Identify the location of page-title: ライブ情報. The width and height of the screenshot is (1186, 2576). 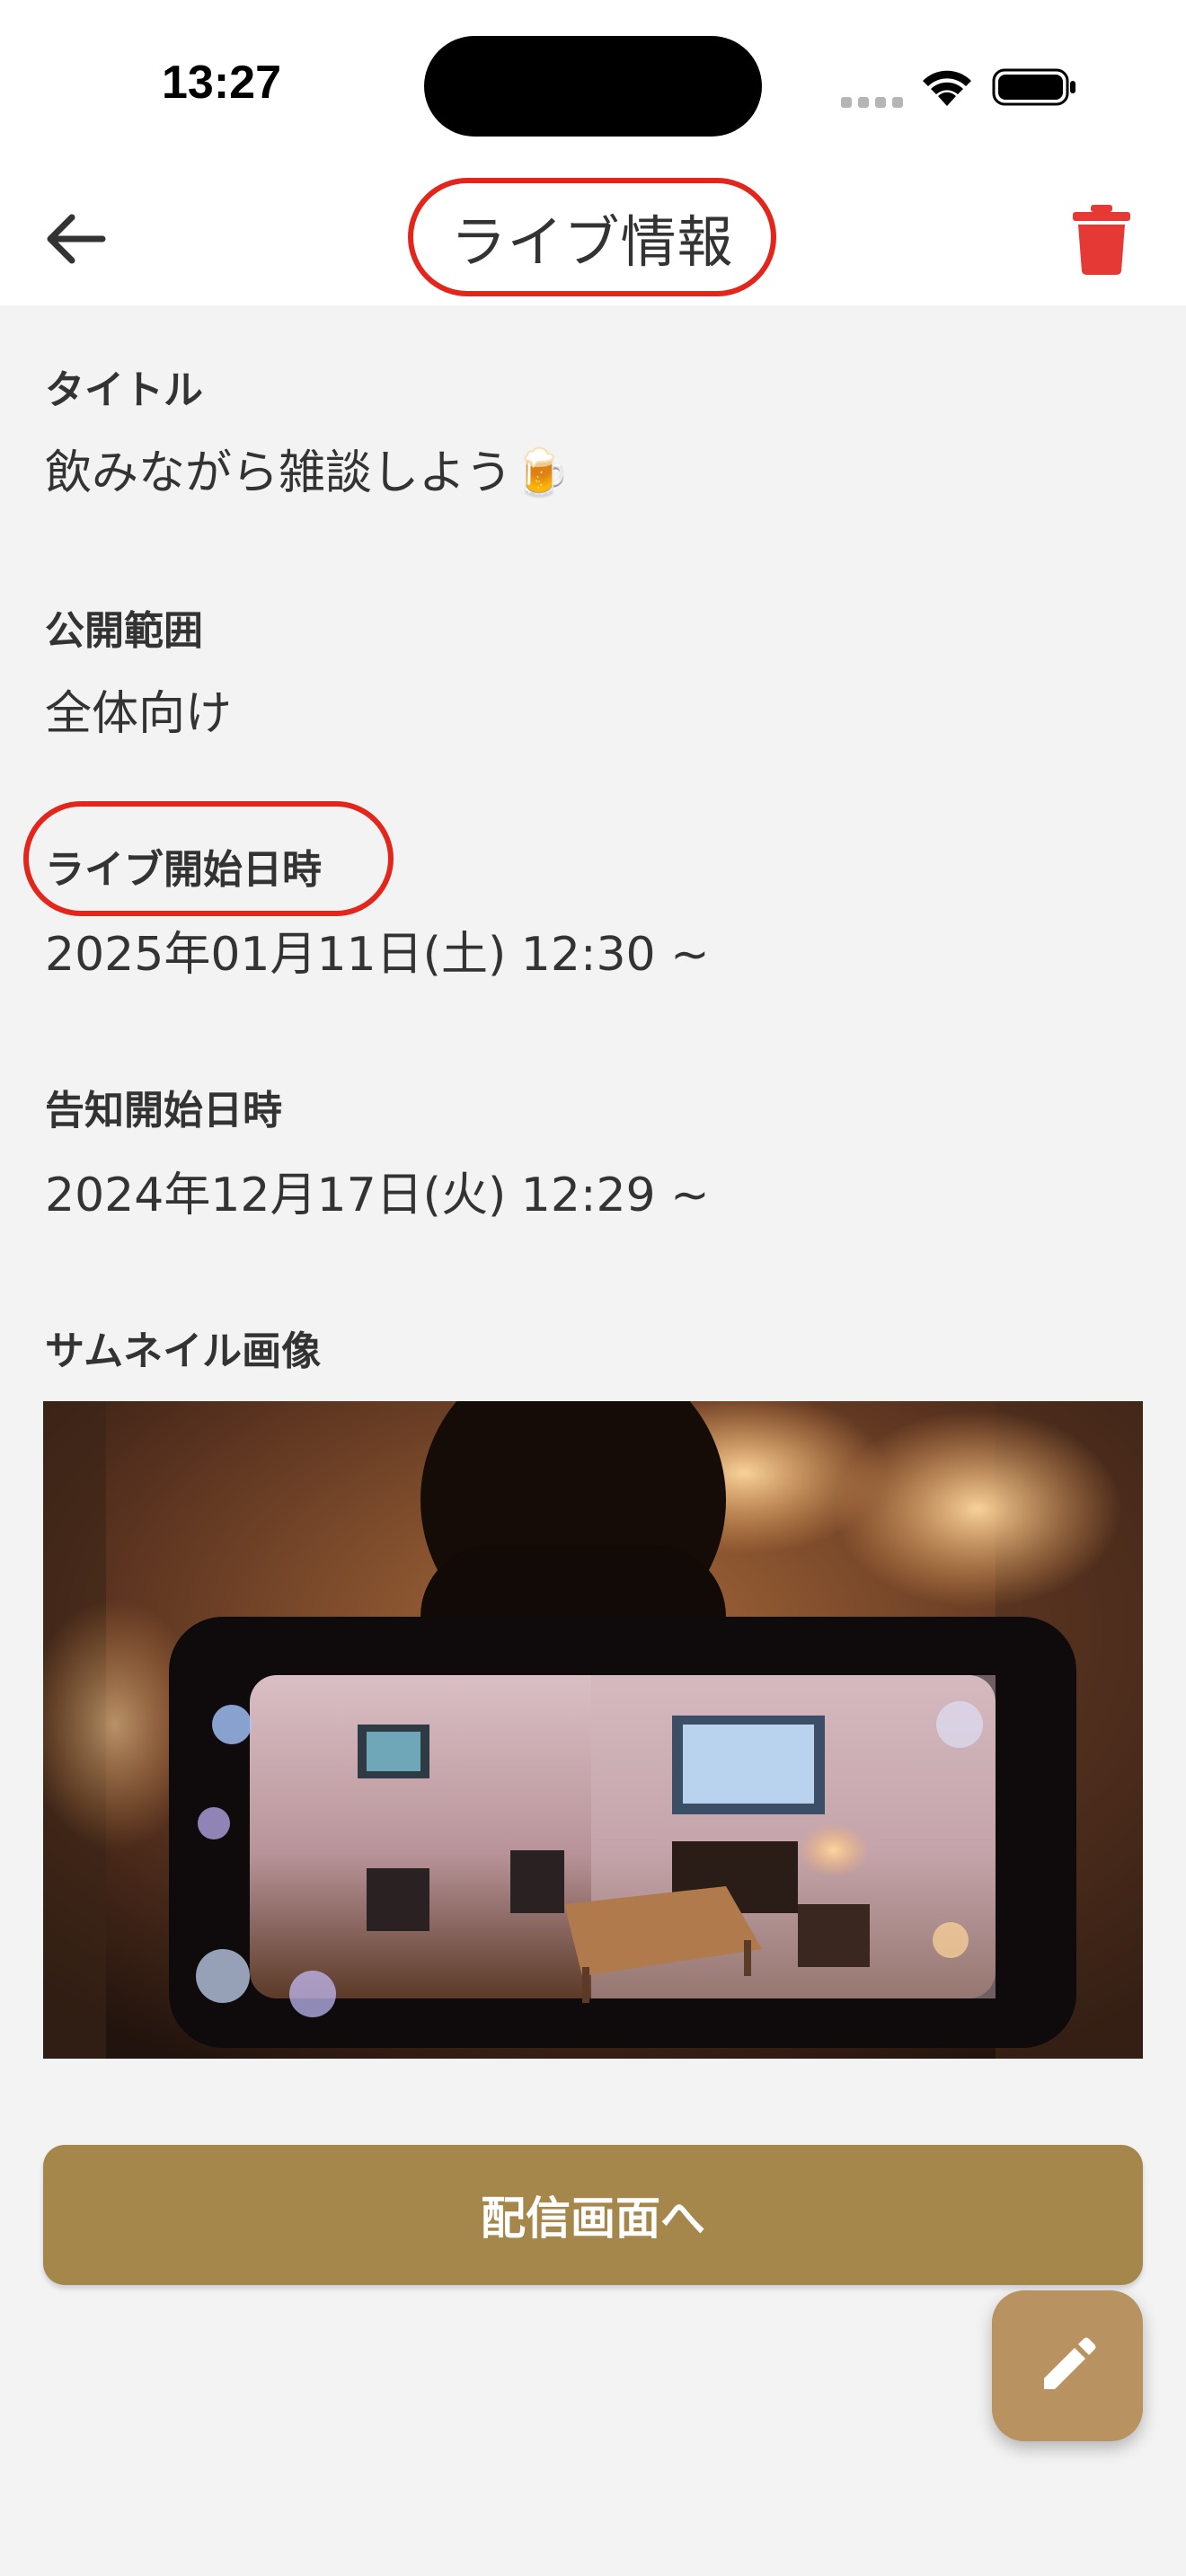
(592, 242).